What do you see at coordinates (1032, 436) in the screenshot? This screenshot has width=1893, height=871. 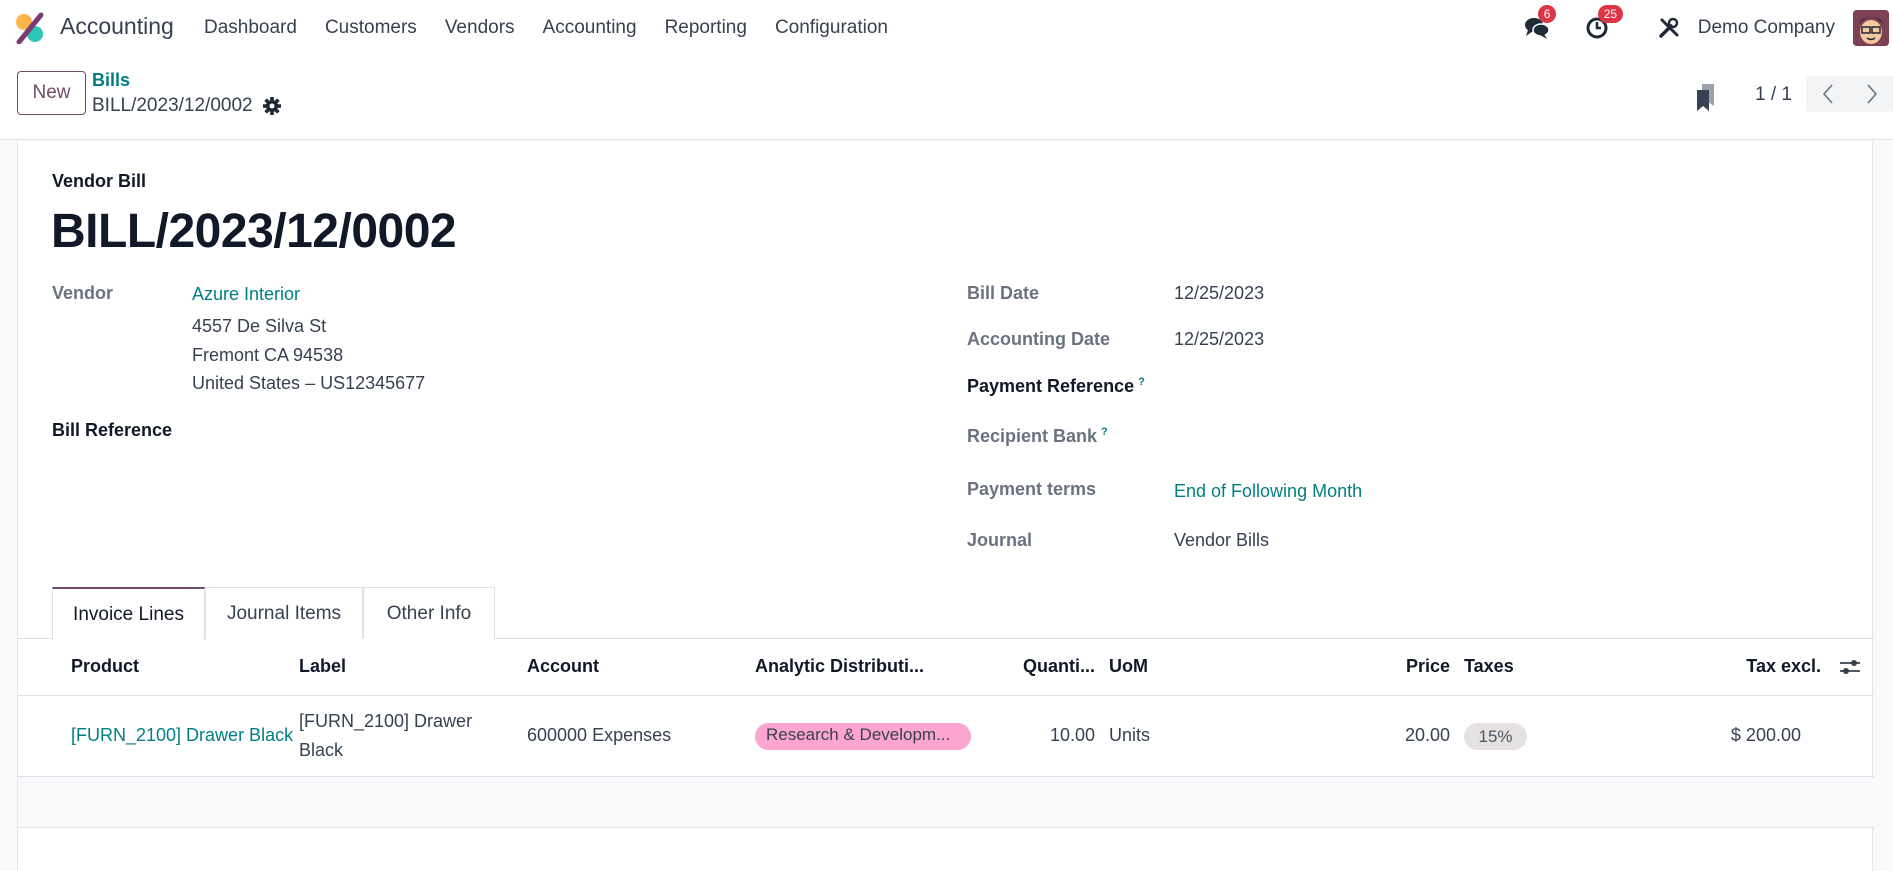 I see `recipient-bank-label-text: Recipient Bank` at bounding box center [1032, 436].